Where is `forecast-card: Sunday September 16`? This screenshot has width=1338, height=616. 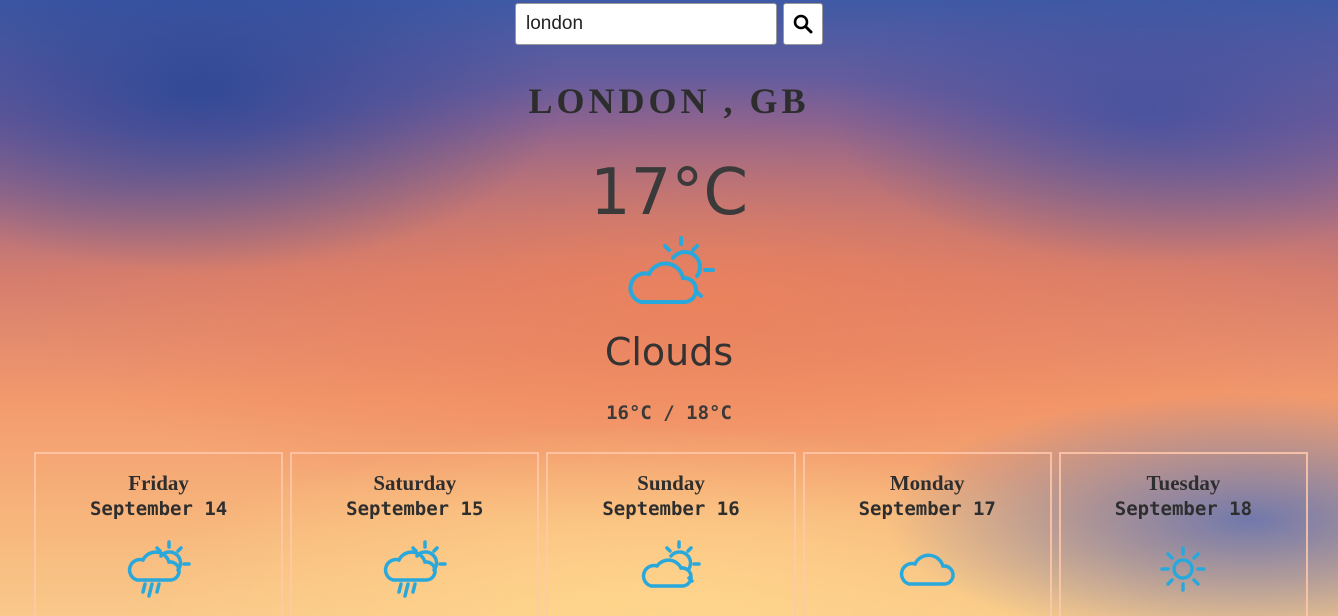
forecast-card: Sunday September 16 is located at coordinates (671, 534).